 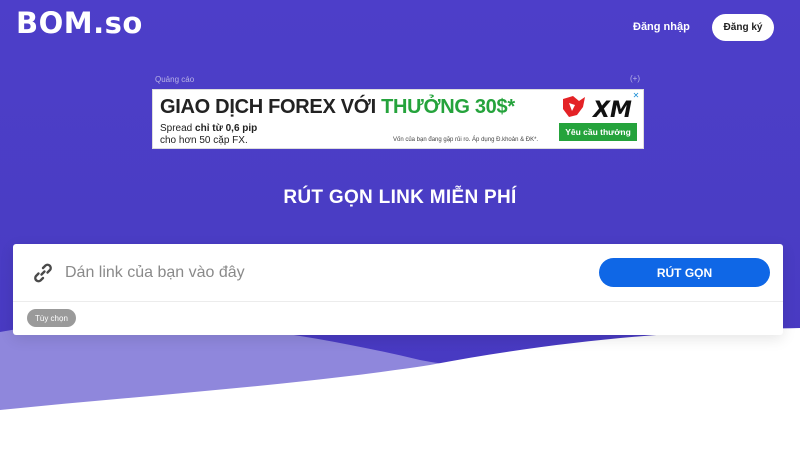 I want to click on card-divider, so click(x=398, y=301).